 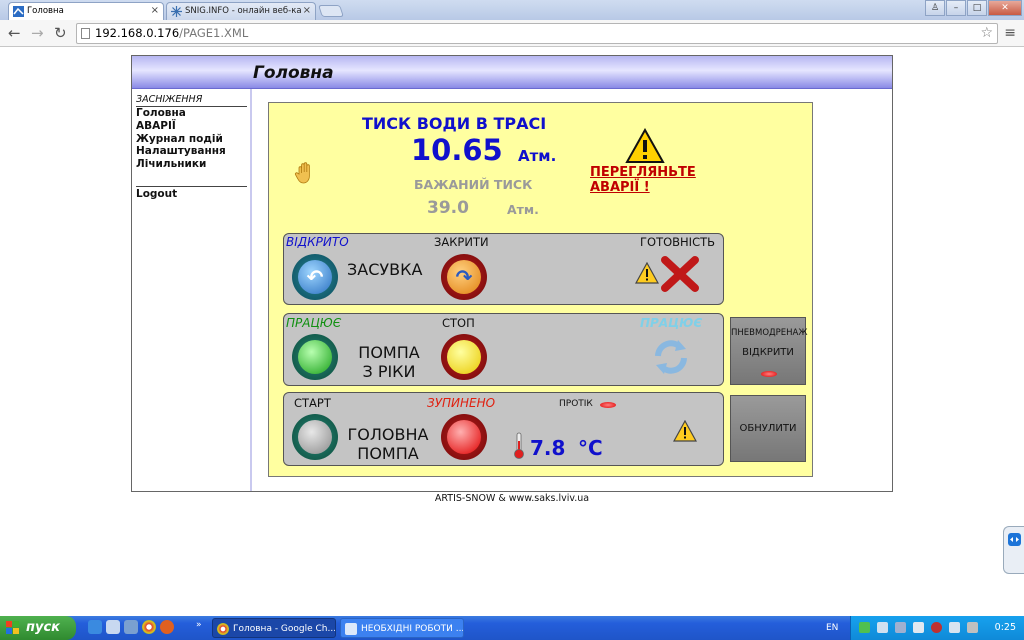 What do you see at coordinates (191, 126) in the screenshot?
I see `sidebar-item-alarms: АВАРІЇ` at bounding box center [191, 126].